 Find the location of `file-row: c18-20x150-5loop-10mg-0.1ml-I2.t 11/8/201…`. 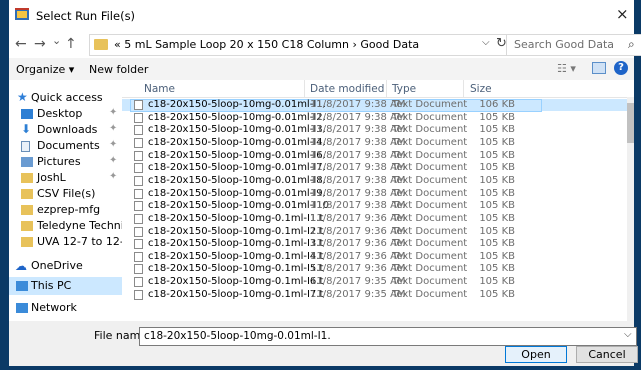

file-row: c18-20x150-5loop-10mg-0.1ml-I2.t 11/8/201… is located at coordinates (378, 232).